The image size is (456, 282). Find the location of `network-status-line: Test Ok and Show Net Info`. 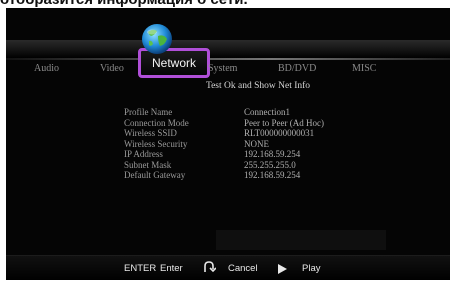

network-status-line: Test Ok and Show Net Info is located at coordinates (258, 86).